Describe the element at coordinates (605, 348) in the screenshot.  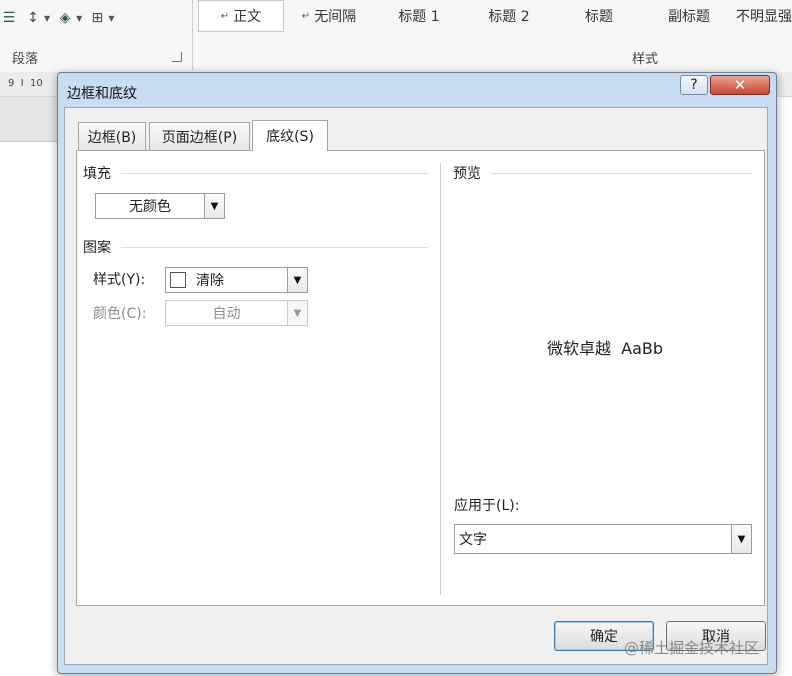
I see `preview-sample-text: 微软卓越 AaBb` at that location.